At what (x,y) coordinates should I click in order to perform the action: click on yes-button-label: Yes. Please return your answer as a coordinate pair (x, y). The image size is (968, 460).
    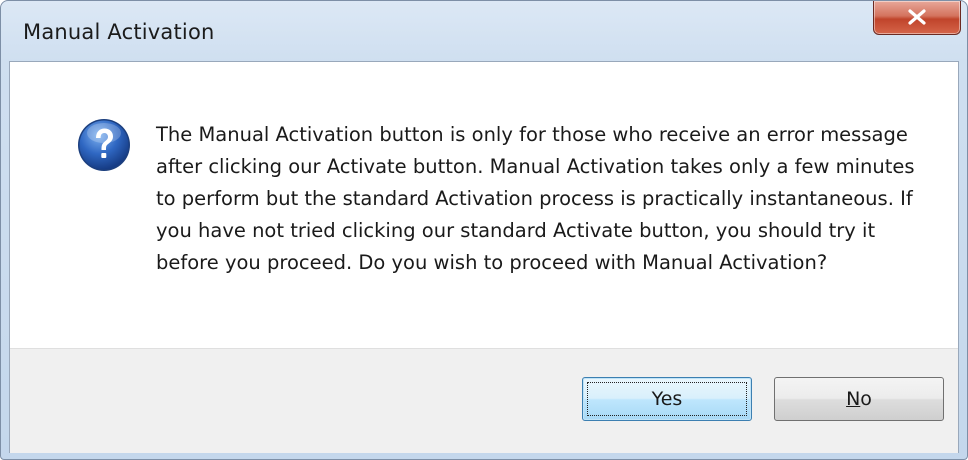
    Looking at the image, I should click on (667, 399).